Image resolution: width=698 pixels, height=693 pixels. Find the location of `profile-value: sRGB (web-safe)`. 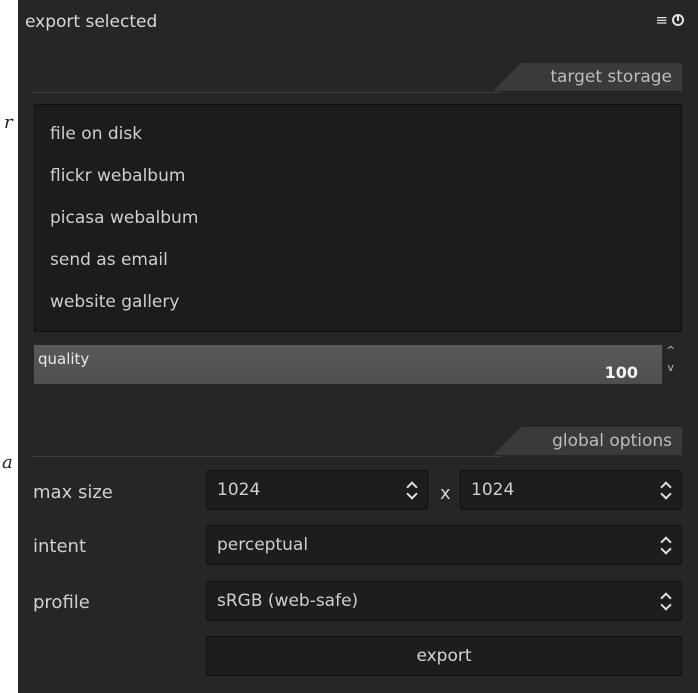

profile-value: sRGB (web-safe) is located at coordinates (288, 601).